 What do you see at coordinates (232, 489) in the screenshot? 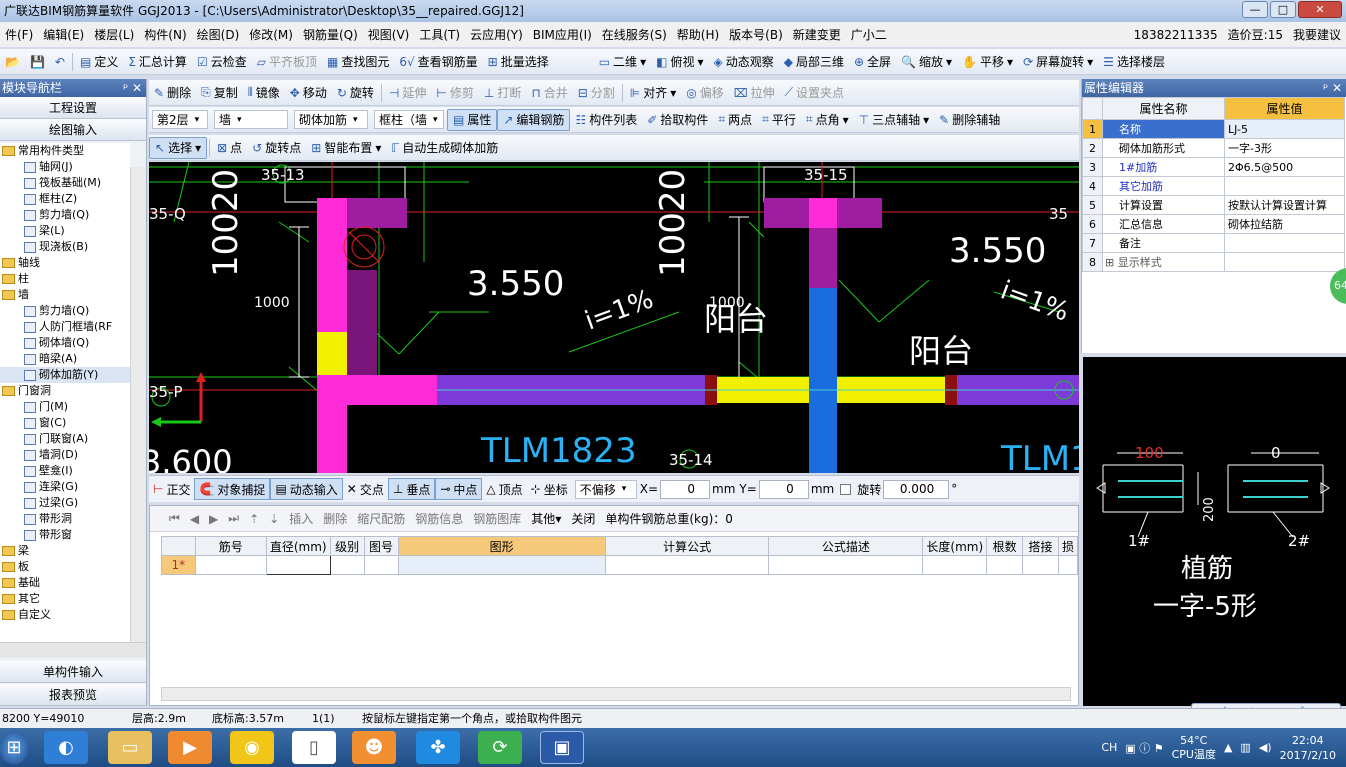
I see `object-snap-toggle: 🧲 对象捕捉` at bounding box center [232, 489].